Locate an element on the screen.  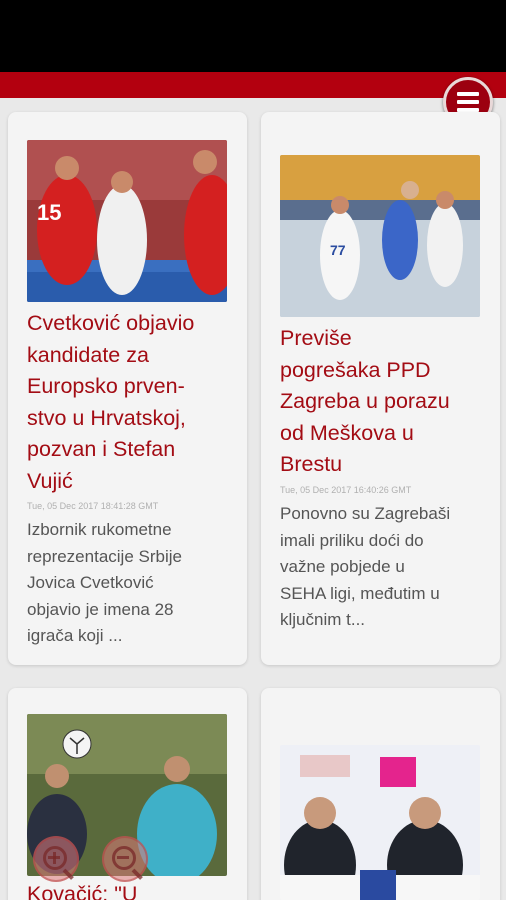
article-image: 77 is located at coordinates (380, 236).